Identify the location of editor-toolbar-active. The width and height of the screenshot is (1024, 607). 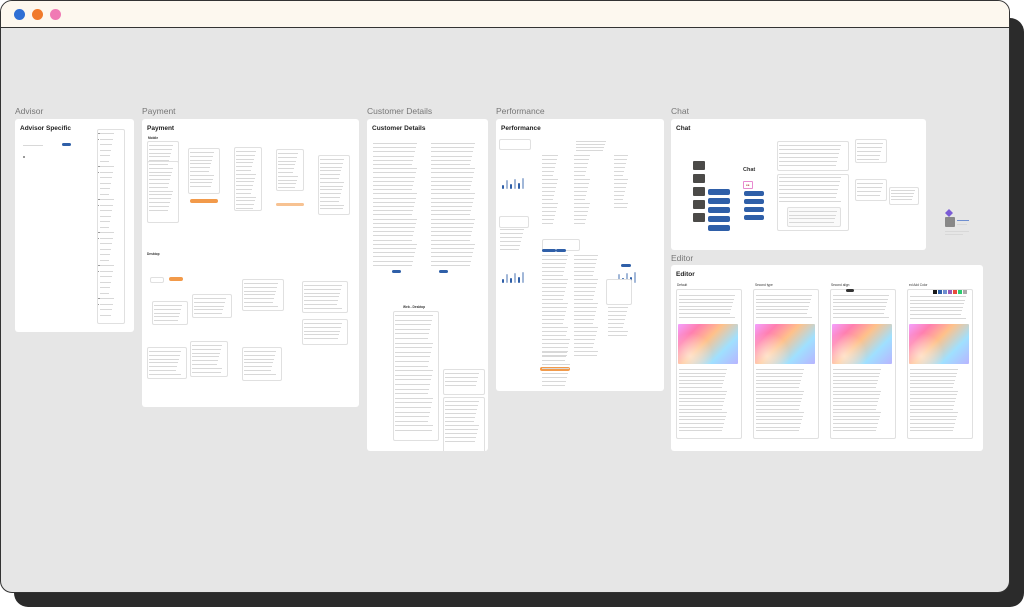
(850, 290).